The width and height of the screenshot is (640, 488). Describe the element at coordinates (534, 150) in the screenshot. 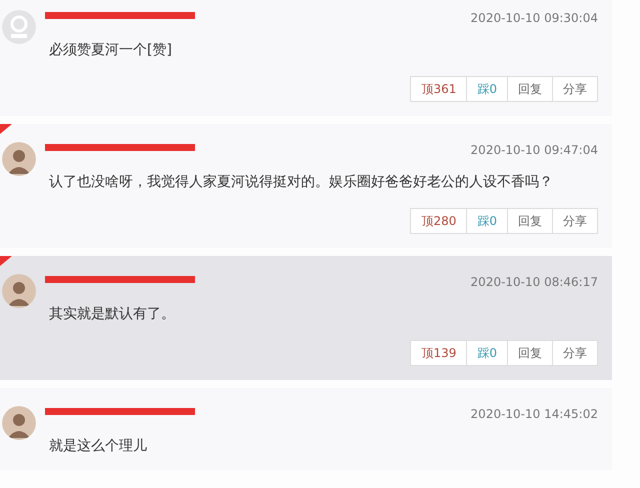

I see `comment-time: 2020-10-10 09:47:04` at that location.